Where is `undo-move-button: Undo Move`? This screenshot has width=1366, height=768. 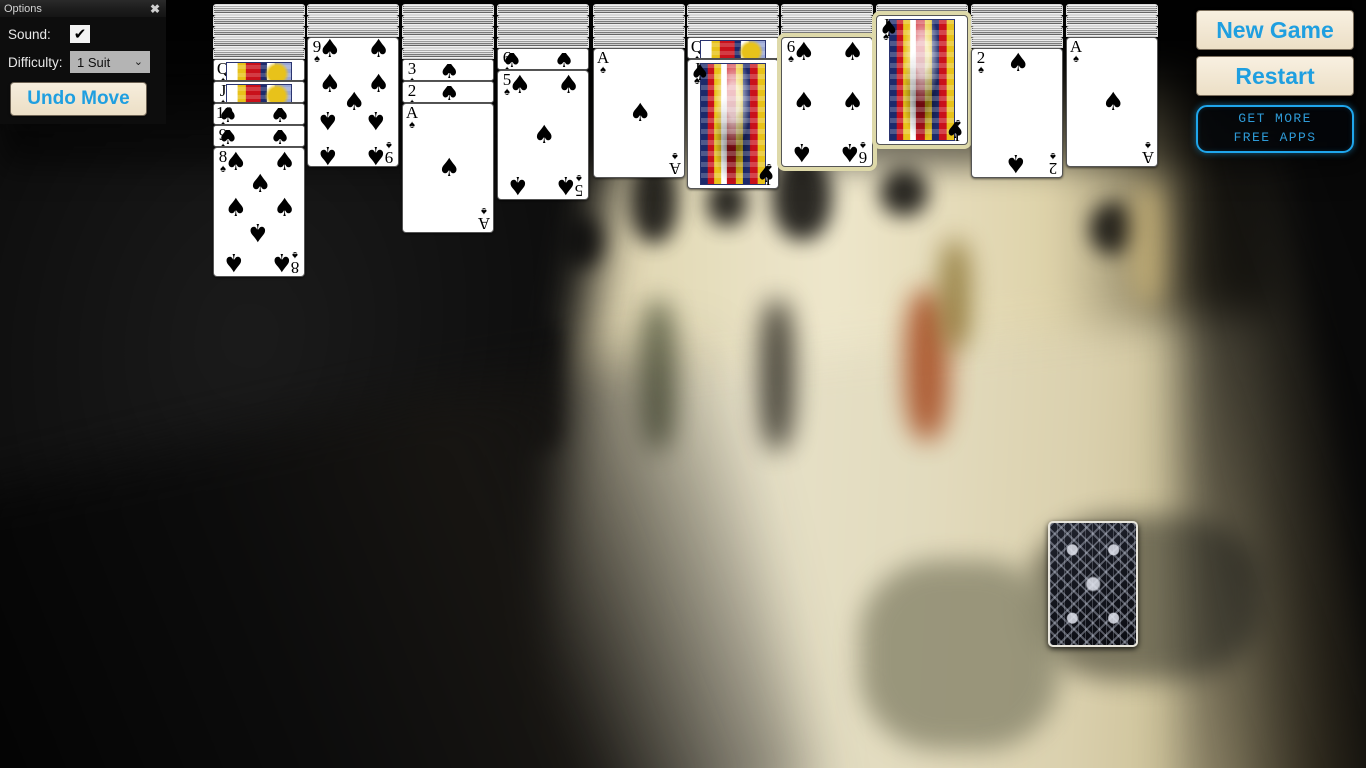 undo-move-button: Undo Move is located at coordinates (78, 99).